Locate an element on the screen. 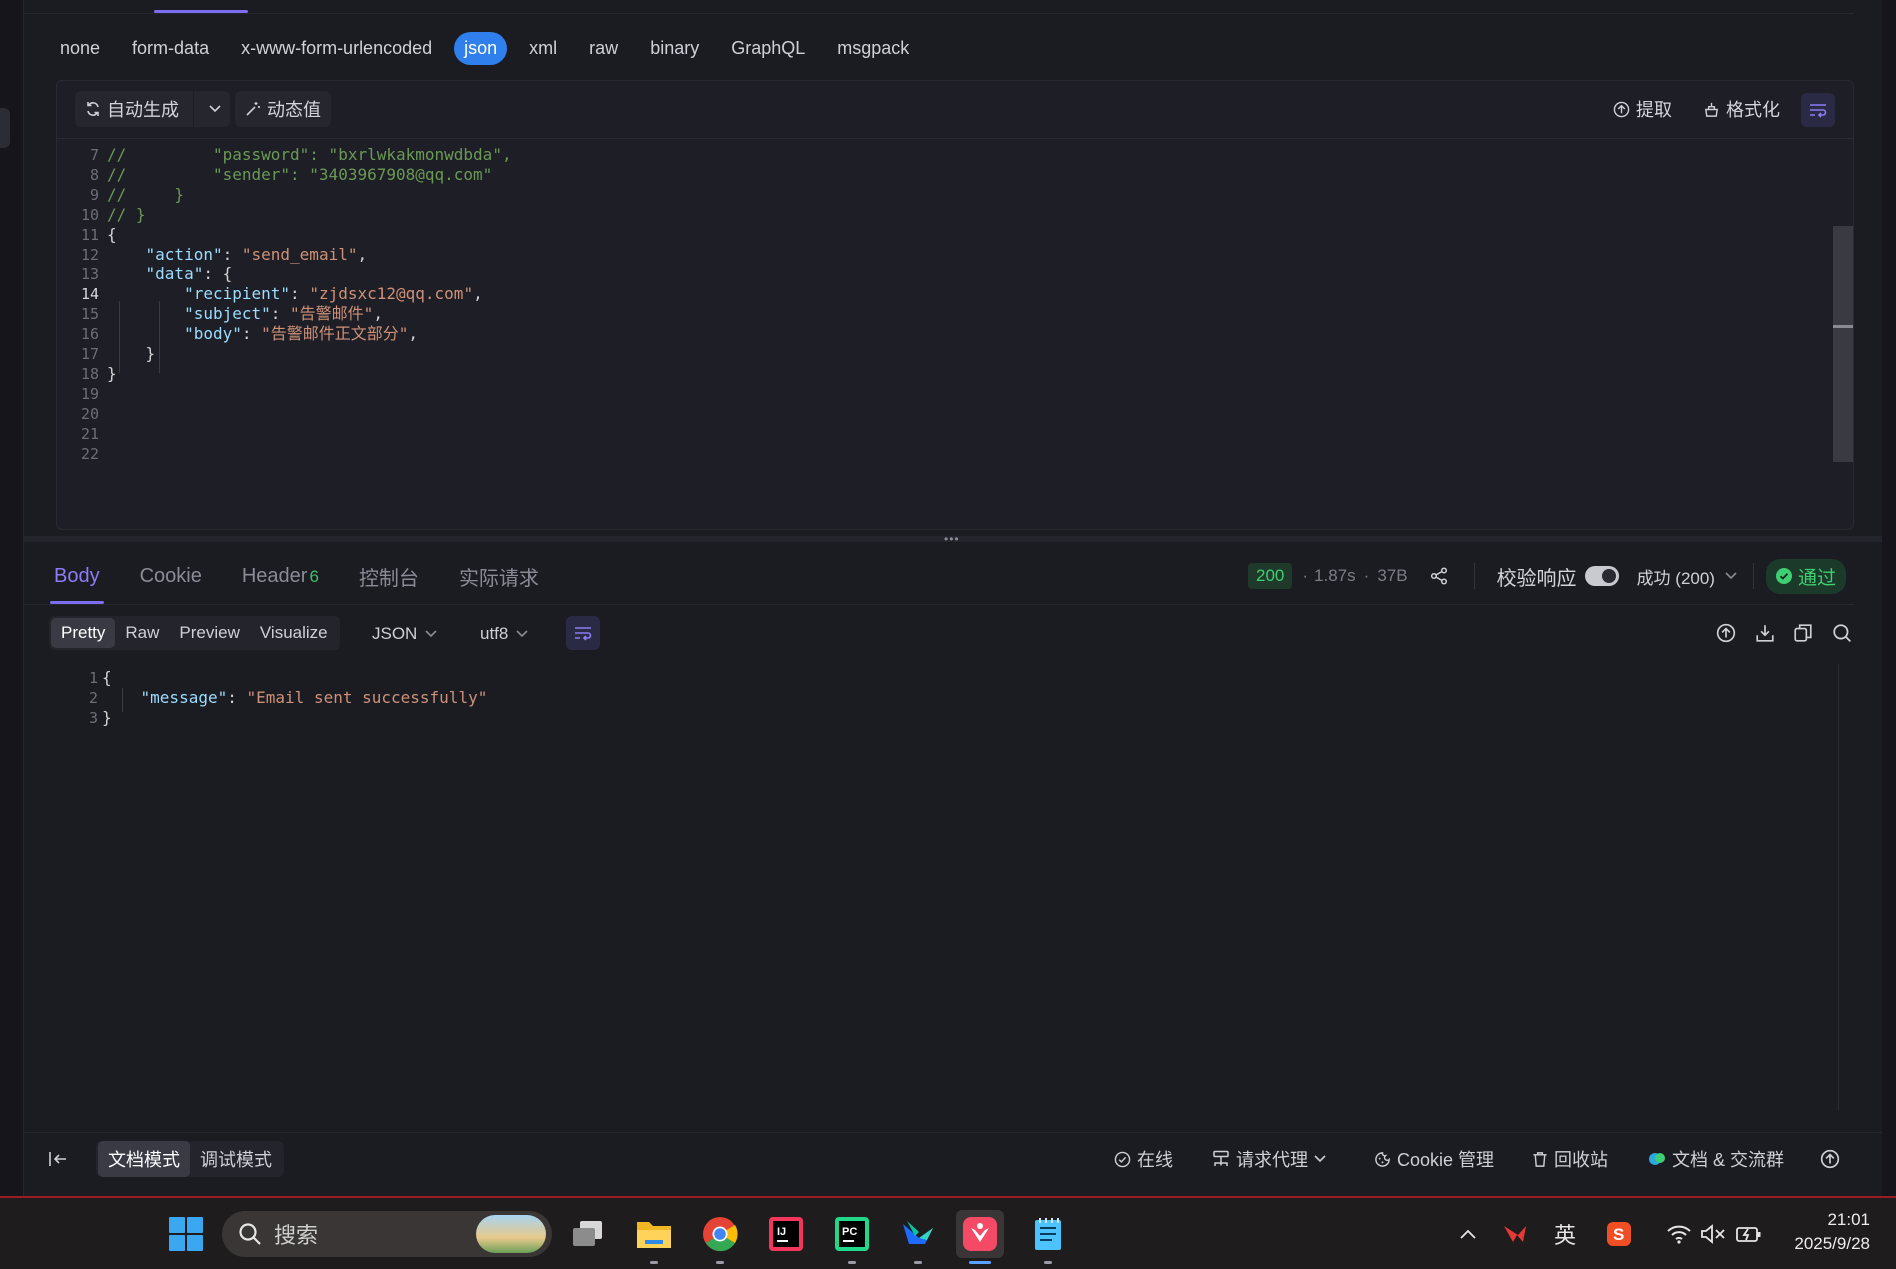 The image size is (1896, 1269). response-scrollbar-track is located at coordinates (1838, 887).